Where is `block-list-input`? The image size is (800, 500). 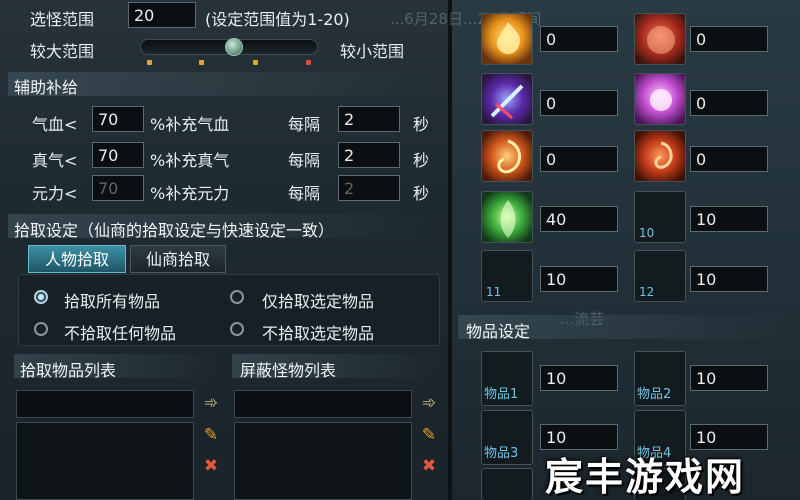 block-list-input is located at coordinates (323, 404).